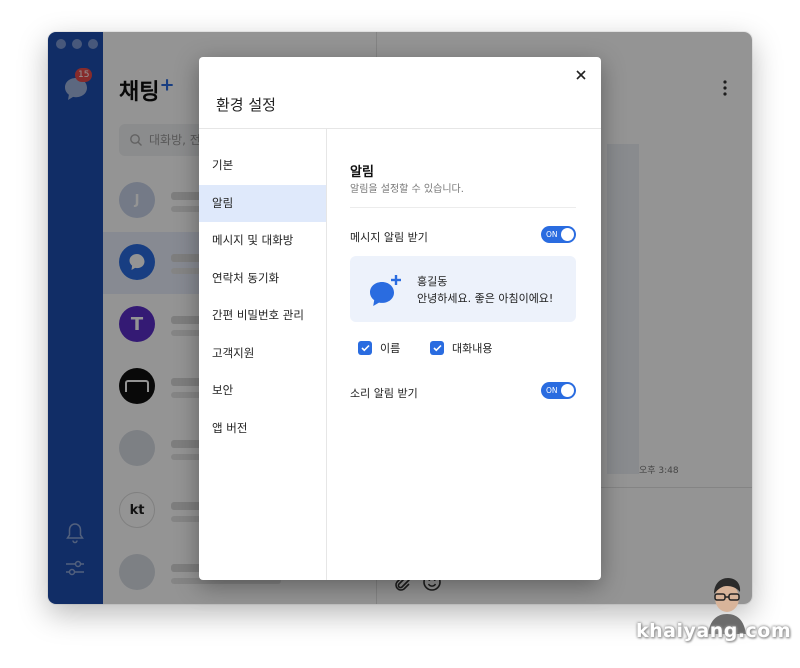 The width and height of the screenshot is (800, 668). Describe the element at coordinates (390, 348) in the screenshot. I see `checkbox-label: 이름` at that location.